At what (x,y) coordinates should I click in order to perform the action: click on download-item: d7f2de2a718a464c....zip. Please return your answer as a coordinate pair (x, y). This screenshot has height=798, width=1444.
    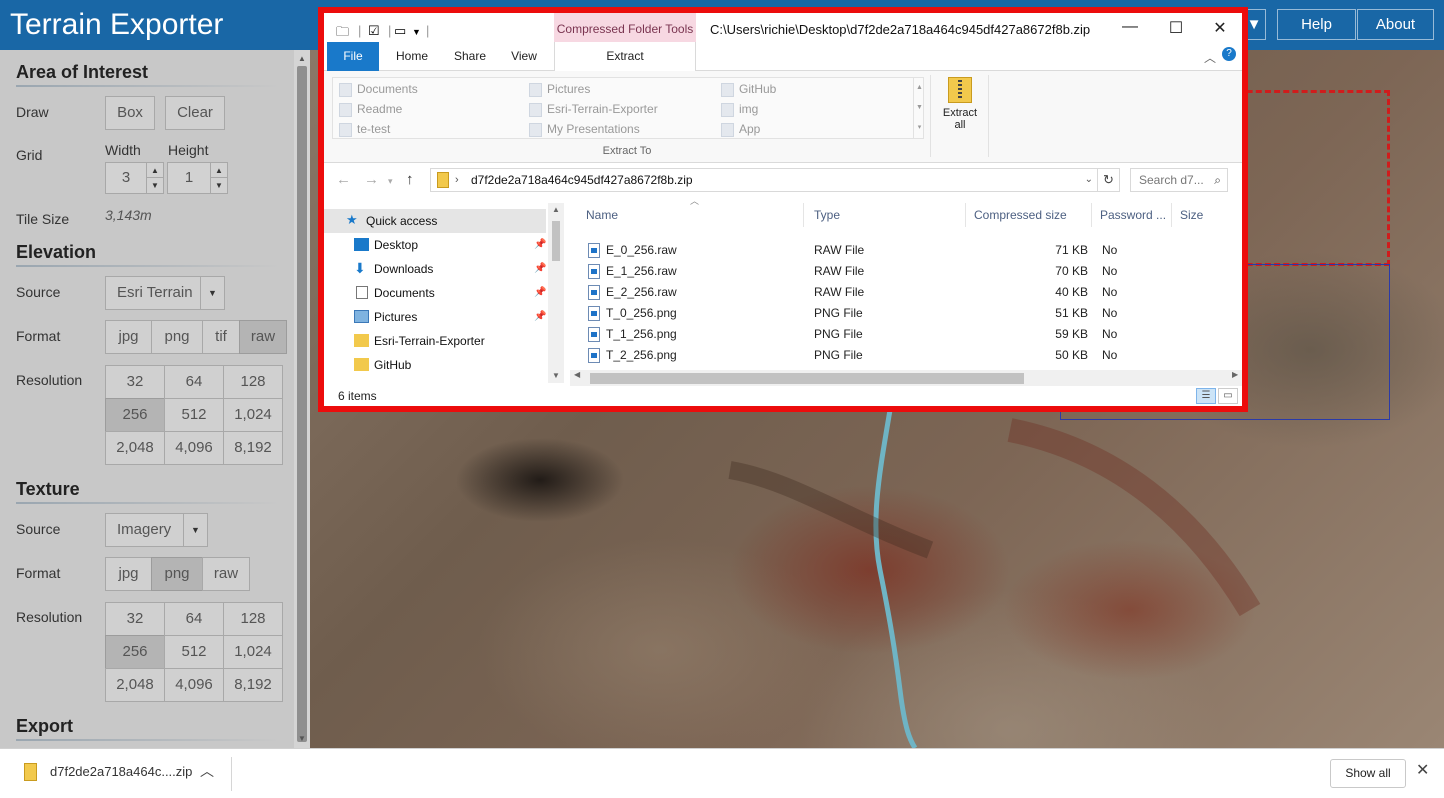
    Looking at the image, I should click on (108, 771).